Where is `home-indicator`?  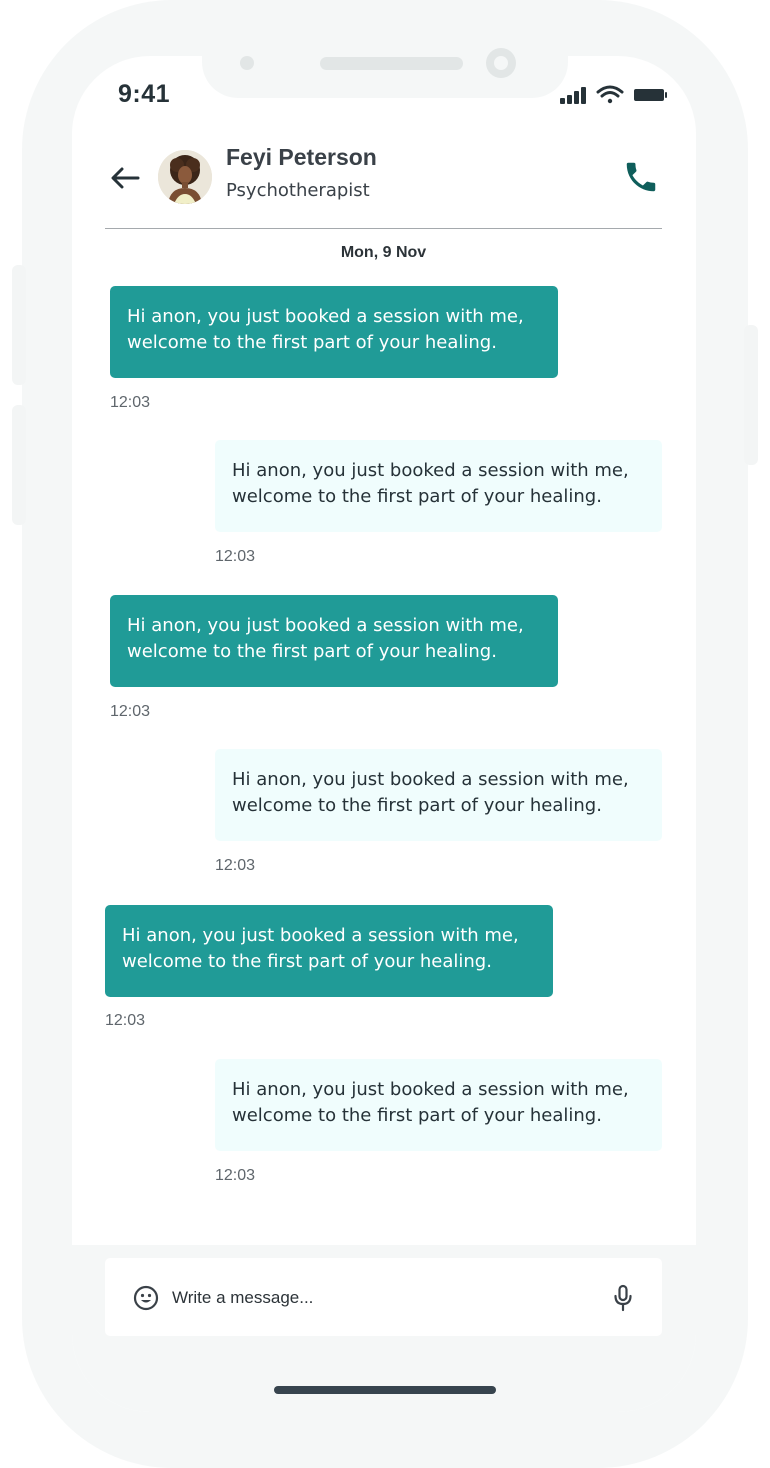
home-indicator is located at coordinates (385, 1390).